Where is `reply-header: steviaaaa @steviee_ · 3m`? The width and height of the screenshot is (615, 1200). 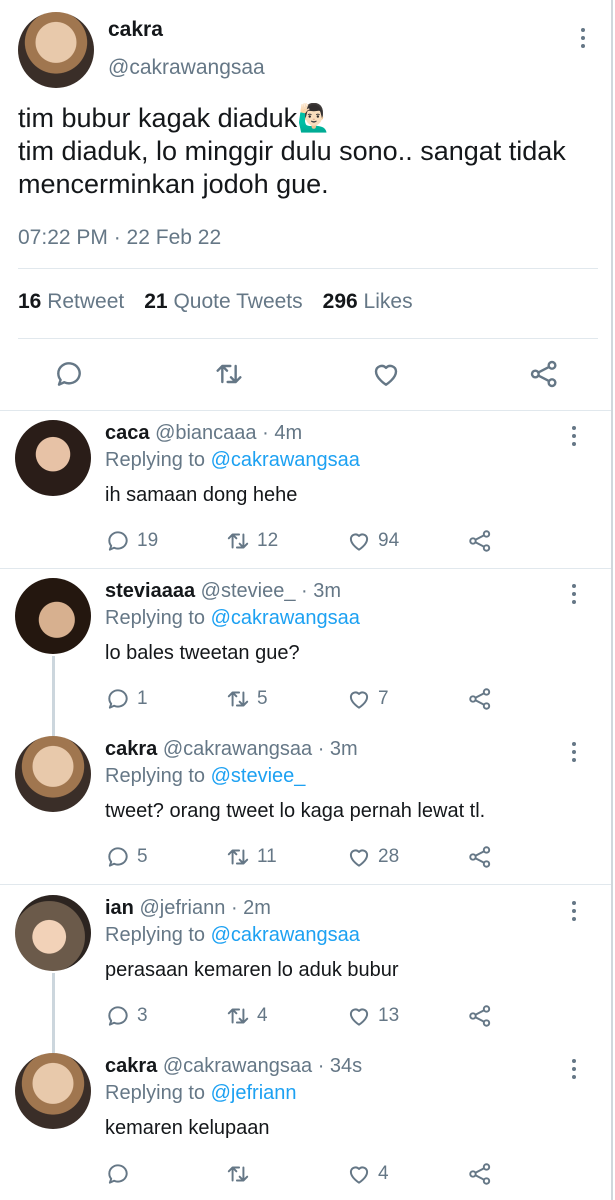
reply-header: steviaaaa @steviee_ · 3m is located at coordinates (223, 591).